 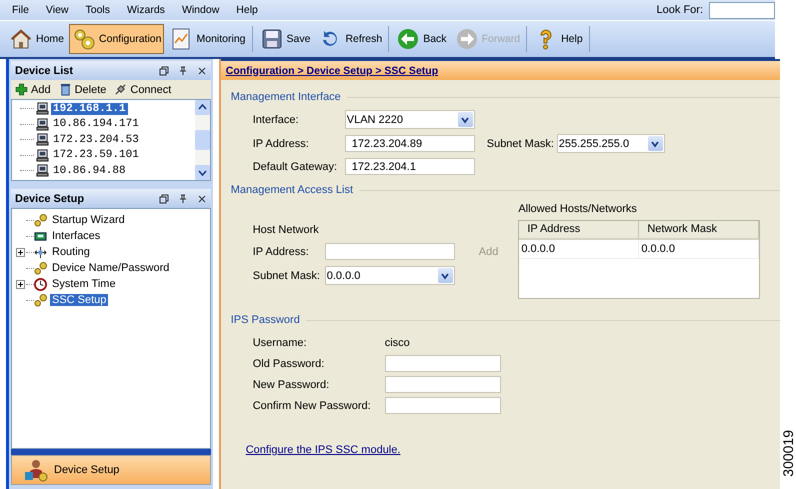 What do you see at coordinates (409, 166) in the screenshot?
I see `gateway-field: 172.23.204.1` at bounding box center [409, 166].